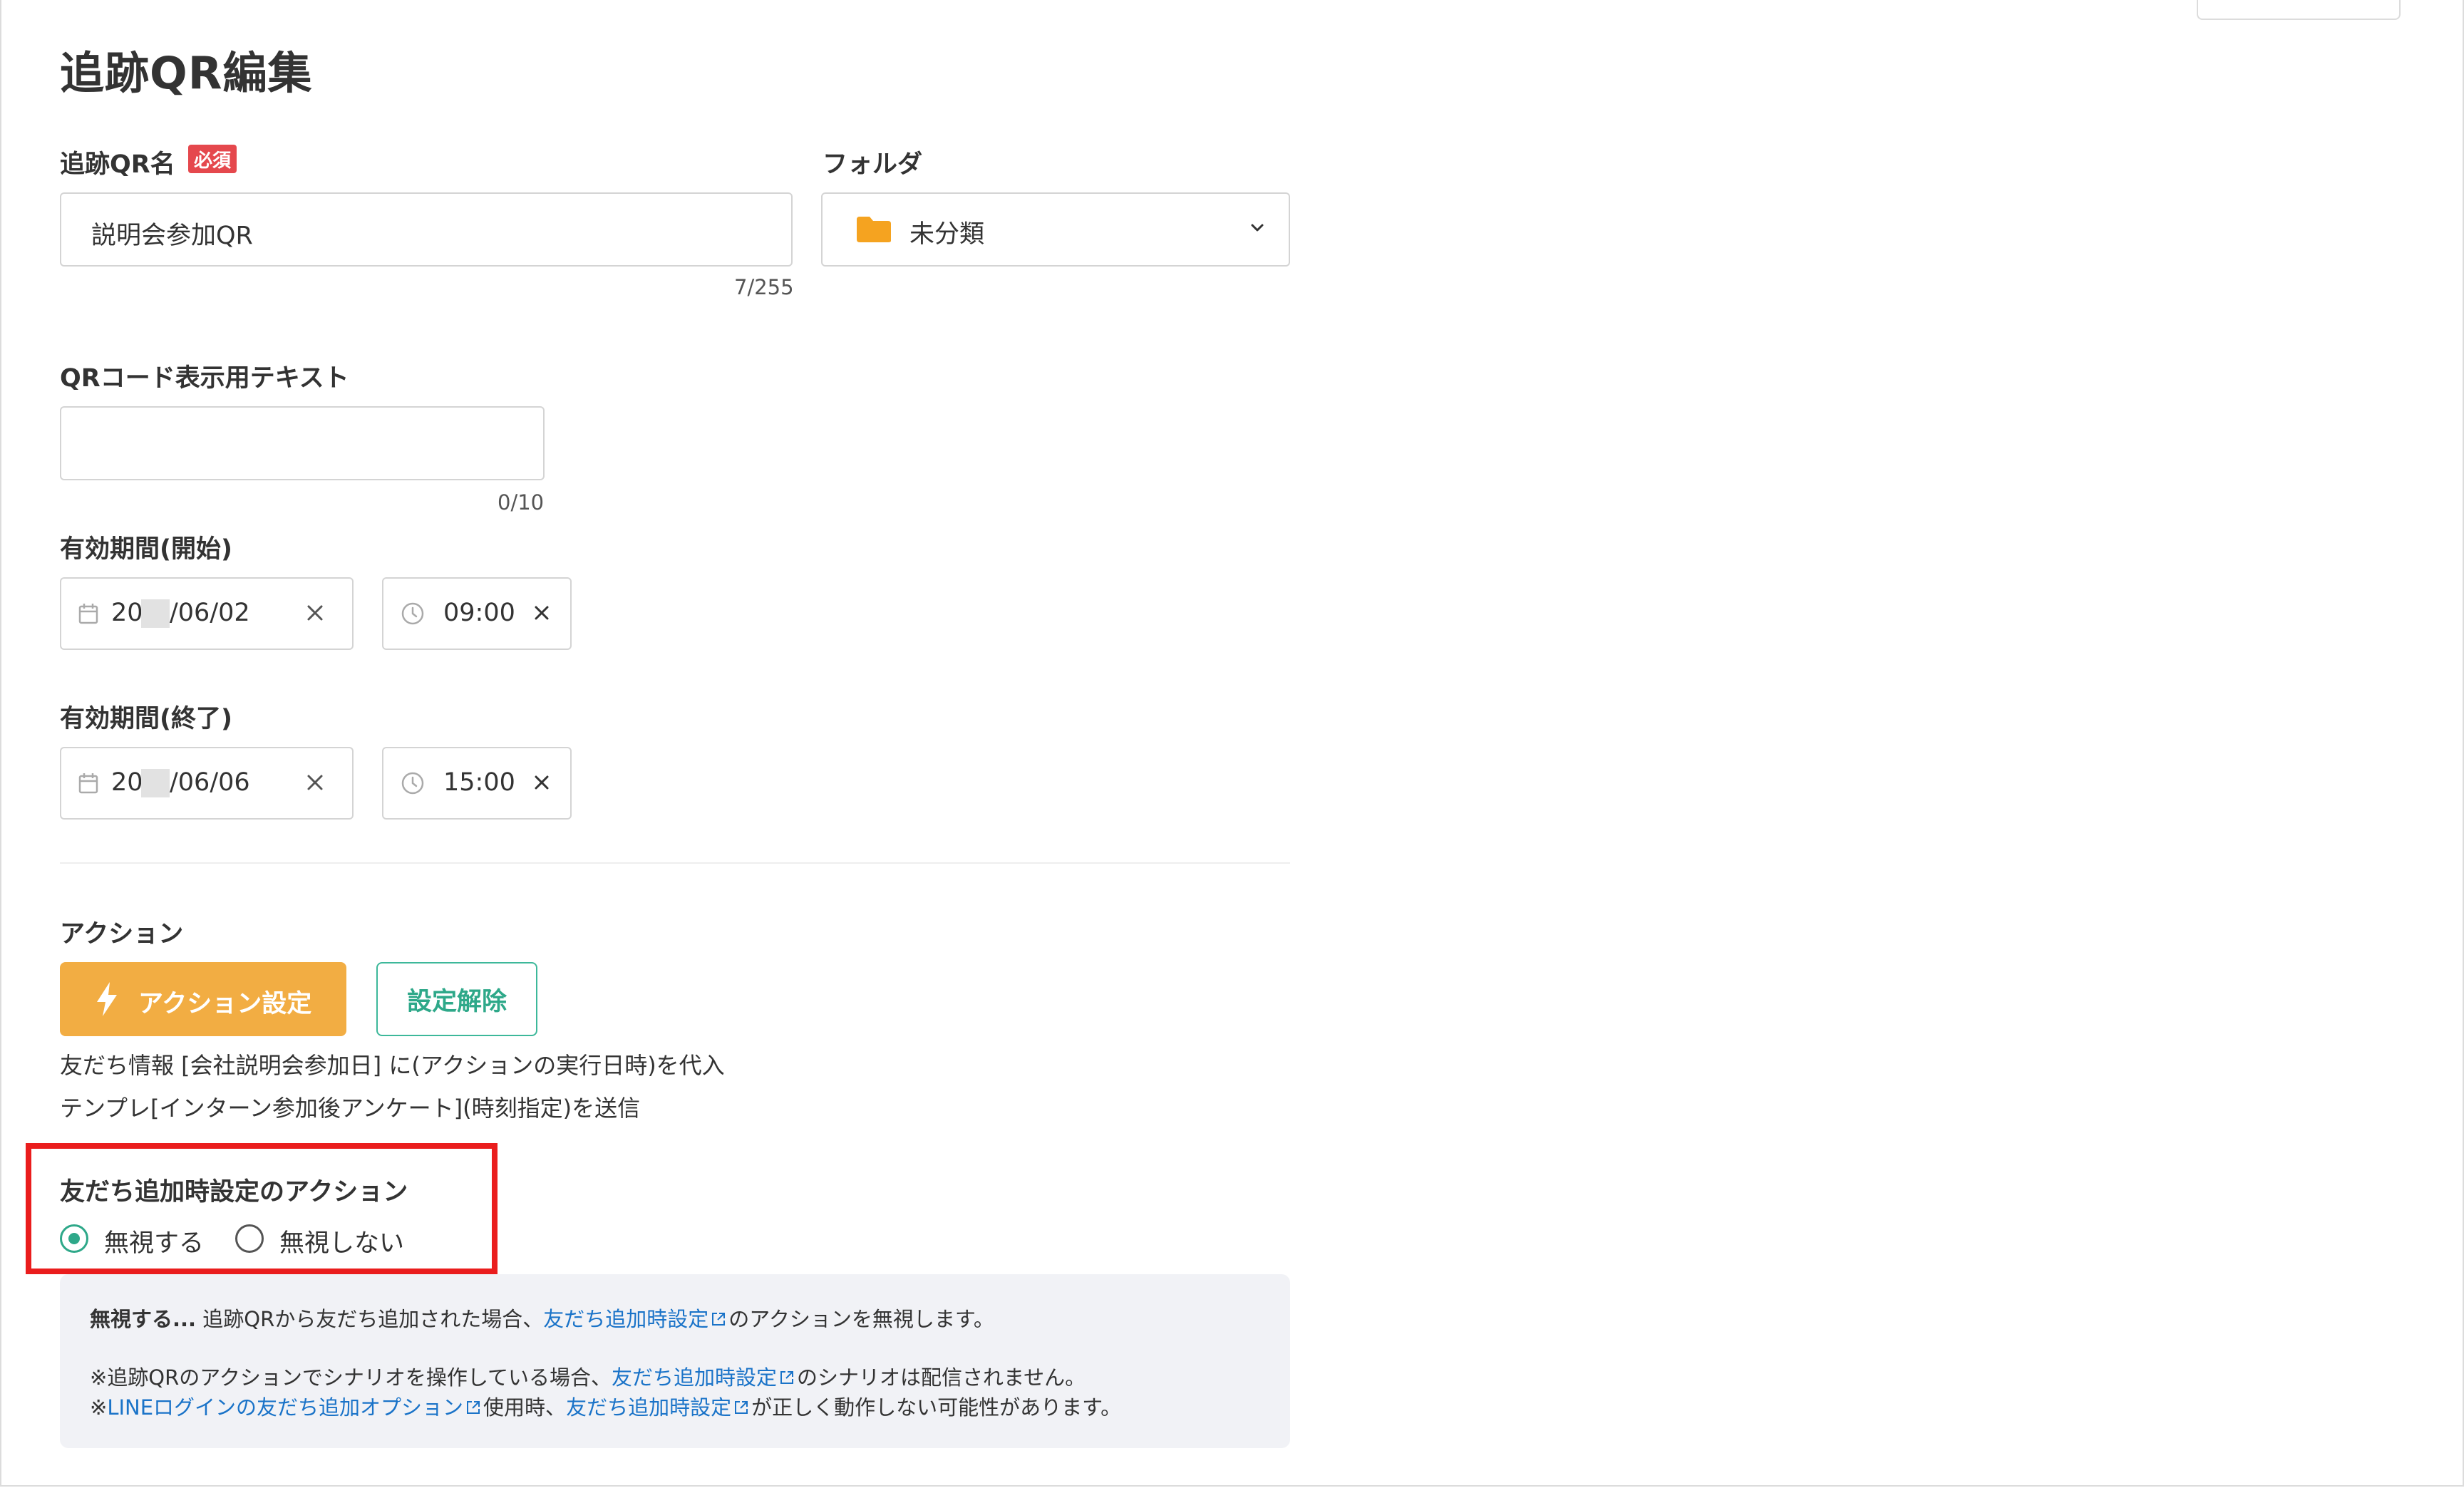  I want to click on folder-icon, so click(874, 230).